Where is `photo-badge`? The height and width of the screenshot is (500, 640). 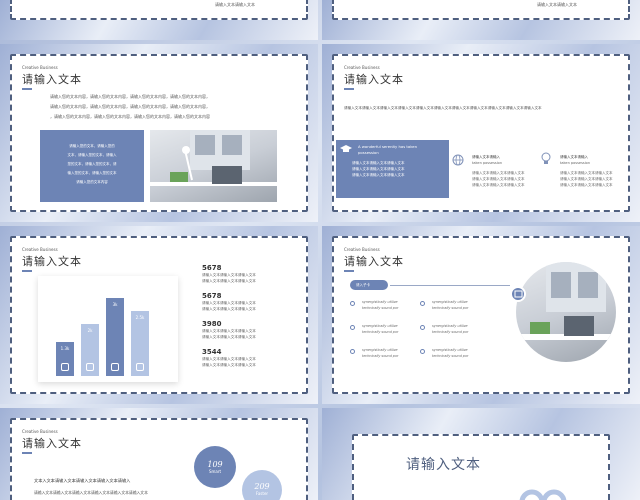 photo-badge is located at coordinates (518, 294).